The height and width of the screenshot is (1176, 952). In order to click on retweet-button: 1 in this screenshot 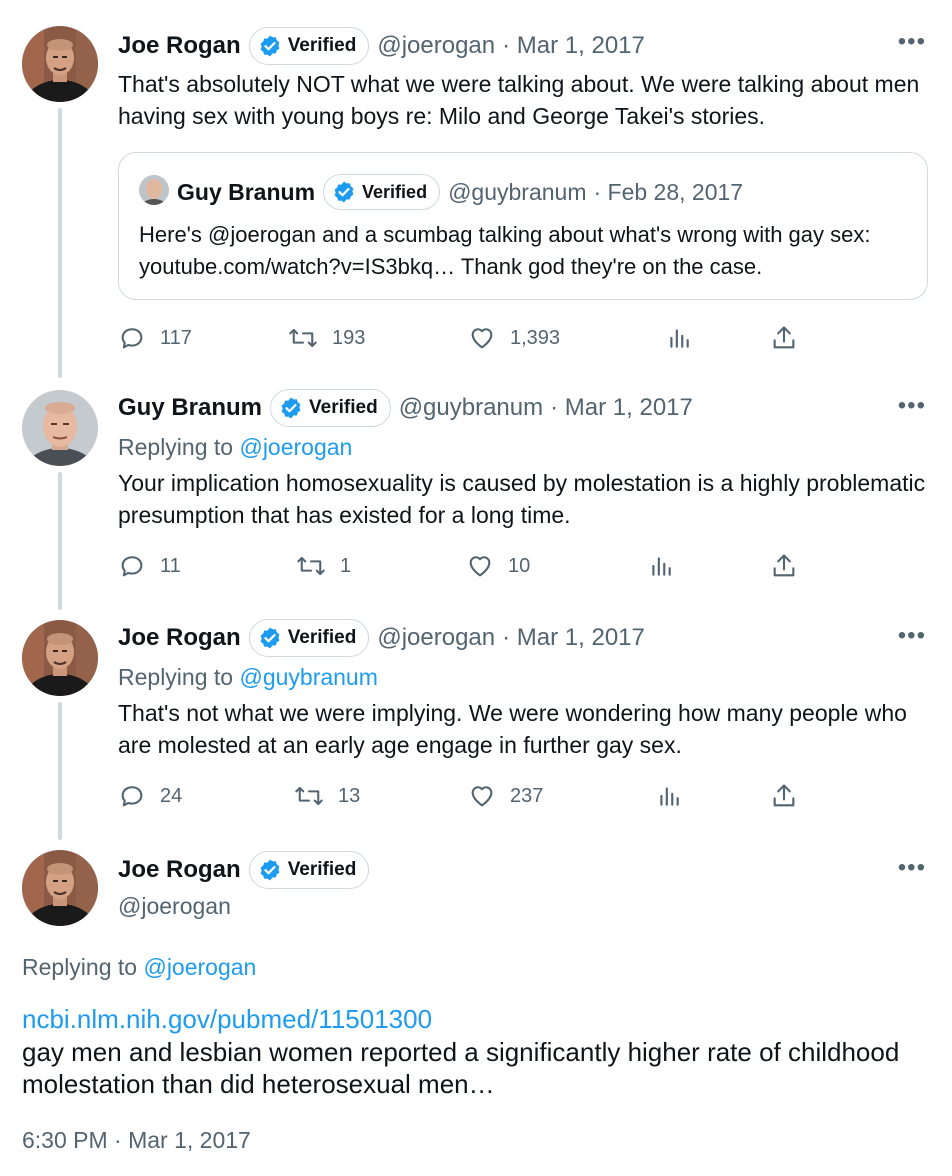, I will do `click(323, 566)`.